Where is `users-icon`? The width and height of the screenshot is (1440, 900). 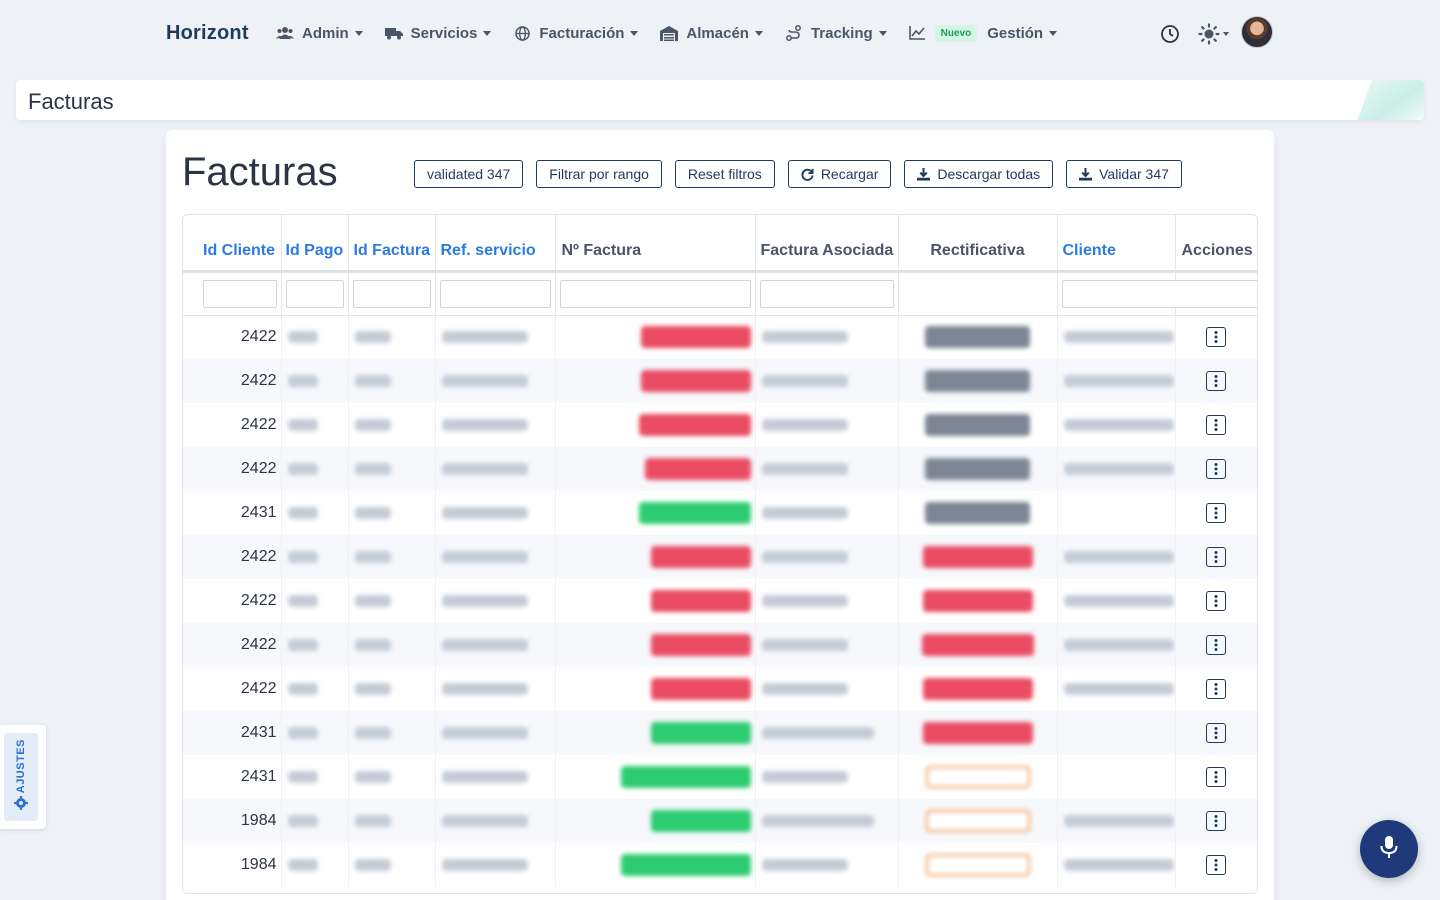
users-icon is located at coordinates (285, 33).